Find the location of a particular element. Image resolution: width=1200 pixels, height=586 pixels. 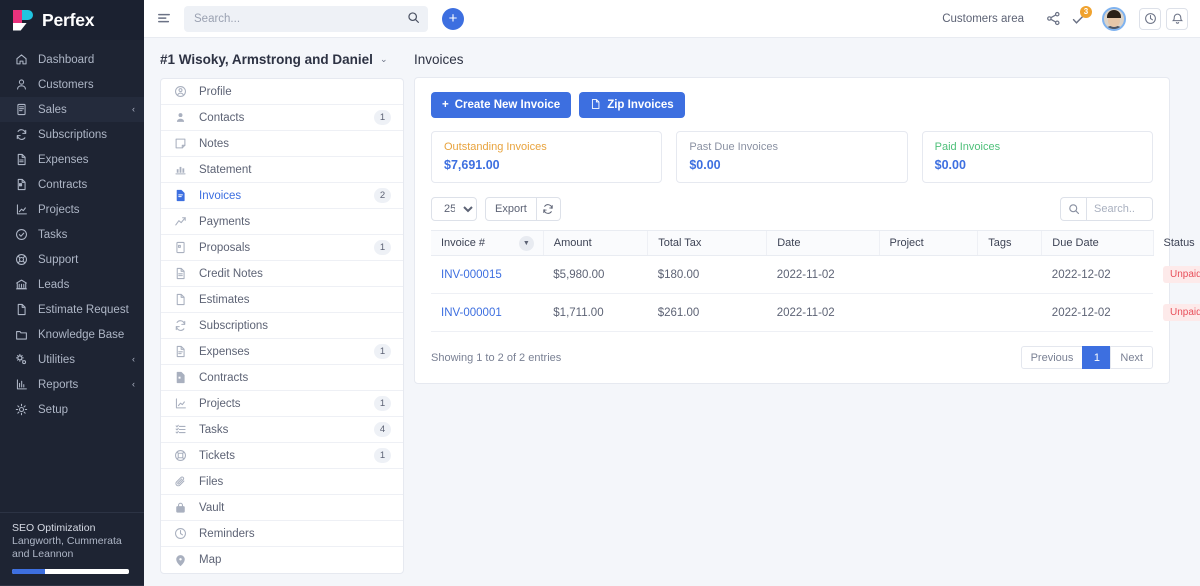

todo-icon: 3 is located at coordinates (1079, 18).